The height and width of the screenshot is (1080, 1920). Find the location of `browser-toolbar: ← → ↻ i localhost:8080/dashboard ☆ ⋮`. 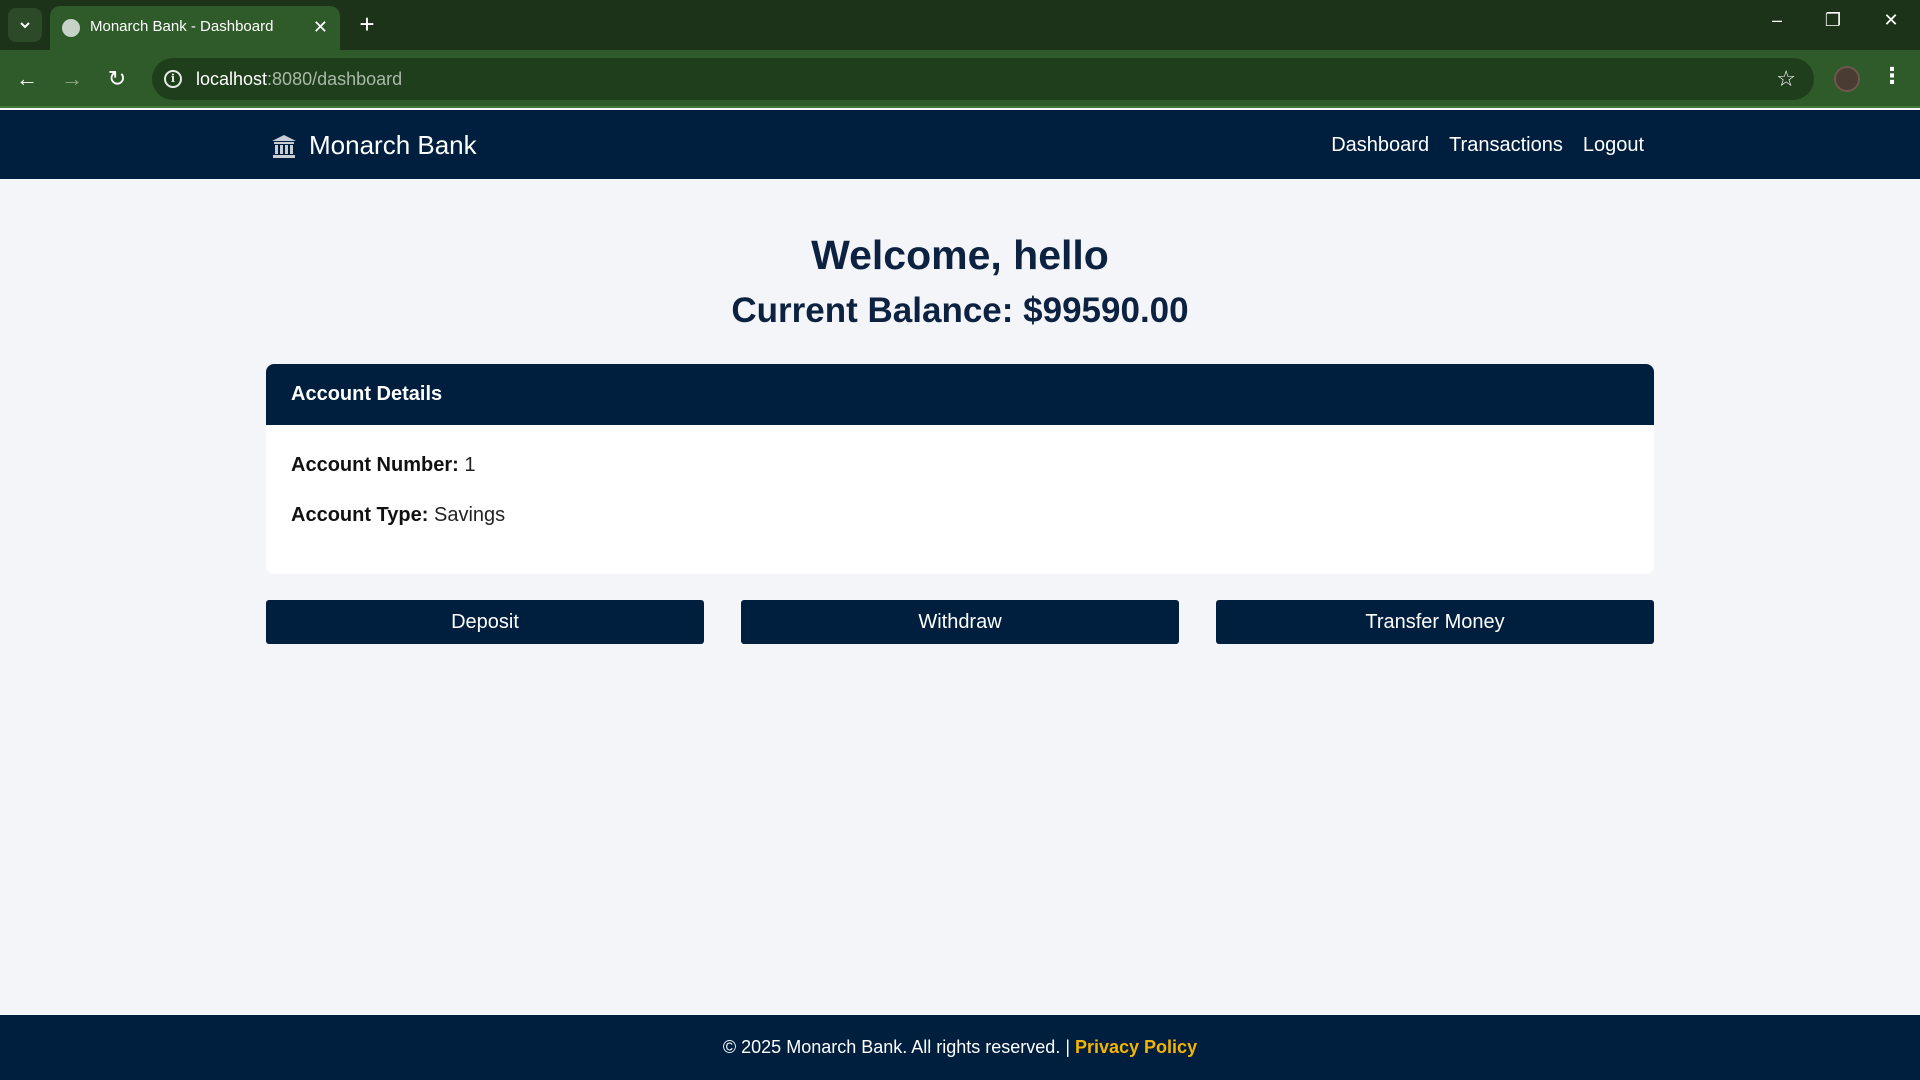

browser-toolbar: ← → ↻ i localhost:8080/dashboard ☆ ⋮ is located at coordinates (960, 79).